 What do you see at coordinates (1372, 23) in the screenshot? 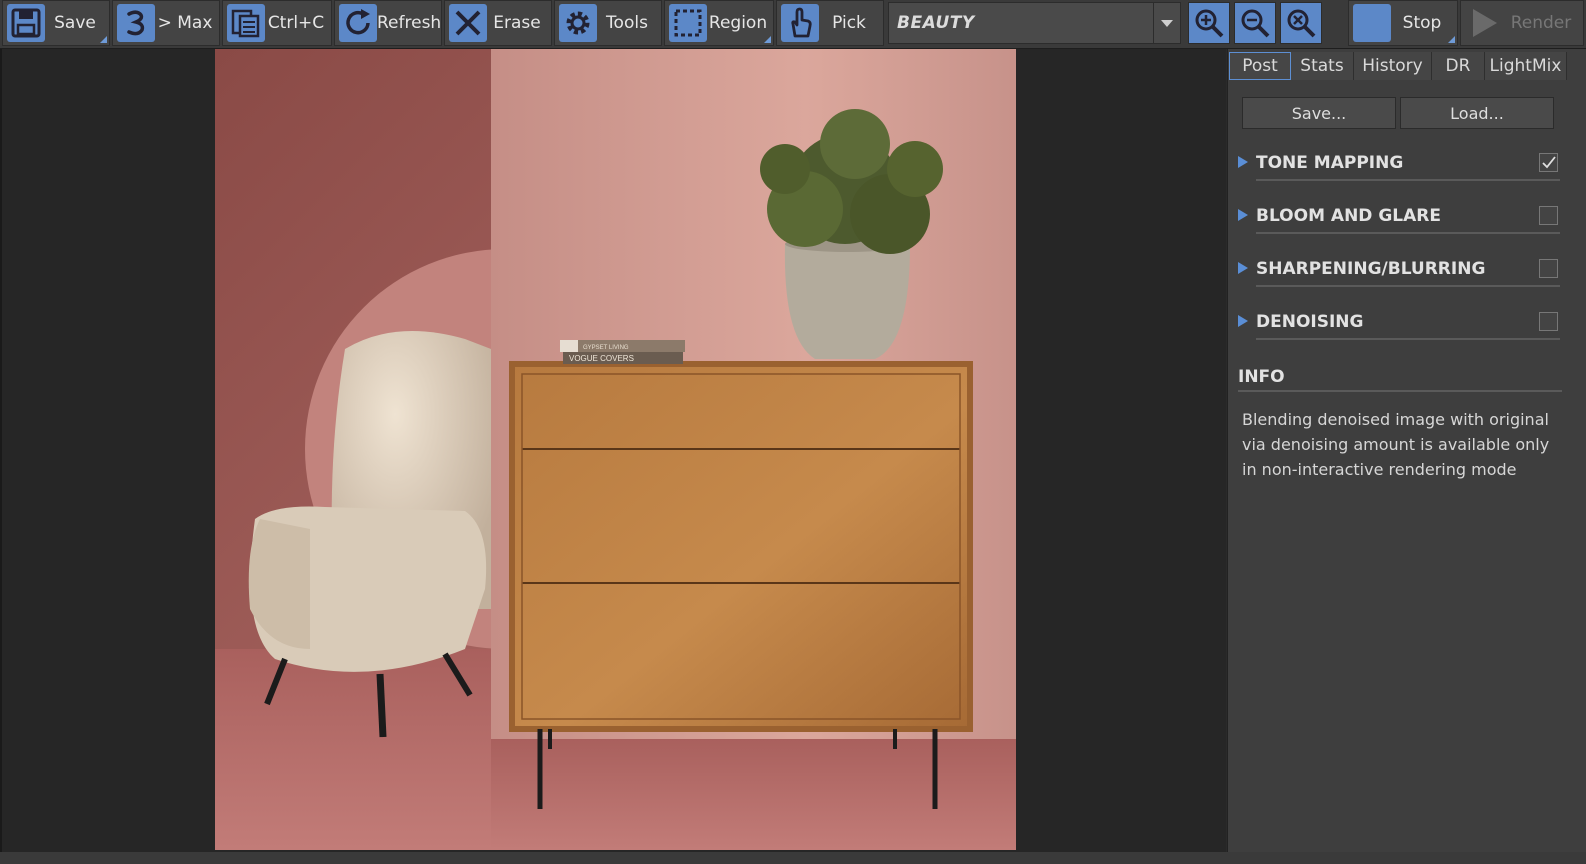
I see `stop-square-icon` at bounding box center [1372, 23].